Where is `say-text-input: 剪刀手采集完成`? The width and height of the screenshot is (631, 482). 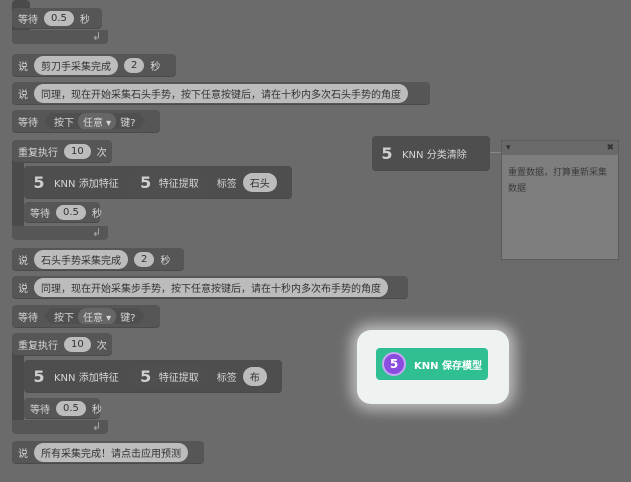 say-text-input: 剪刀手采集完成 is located at coordinates (76, 65).